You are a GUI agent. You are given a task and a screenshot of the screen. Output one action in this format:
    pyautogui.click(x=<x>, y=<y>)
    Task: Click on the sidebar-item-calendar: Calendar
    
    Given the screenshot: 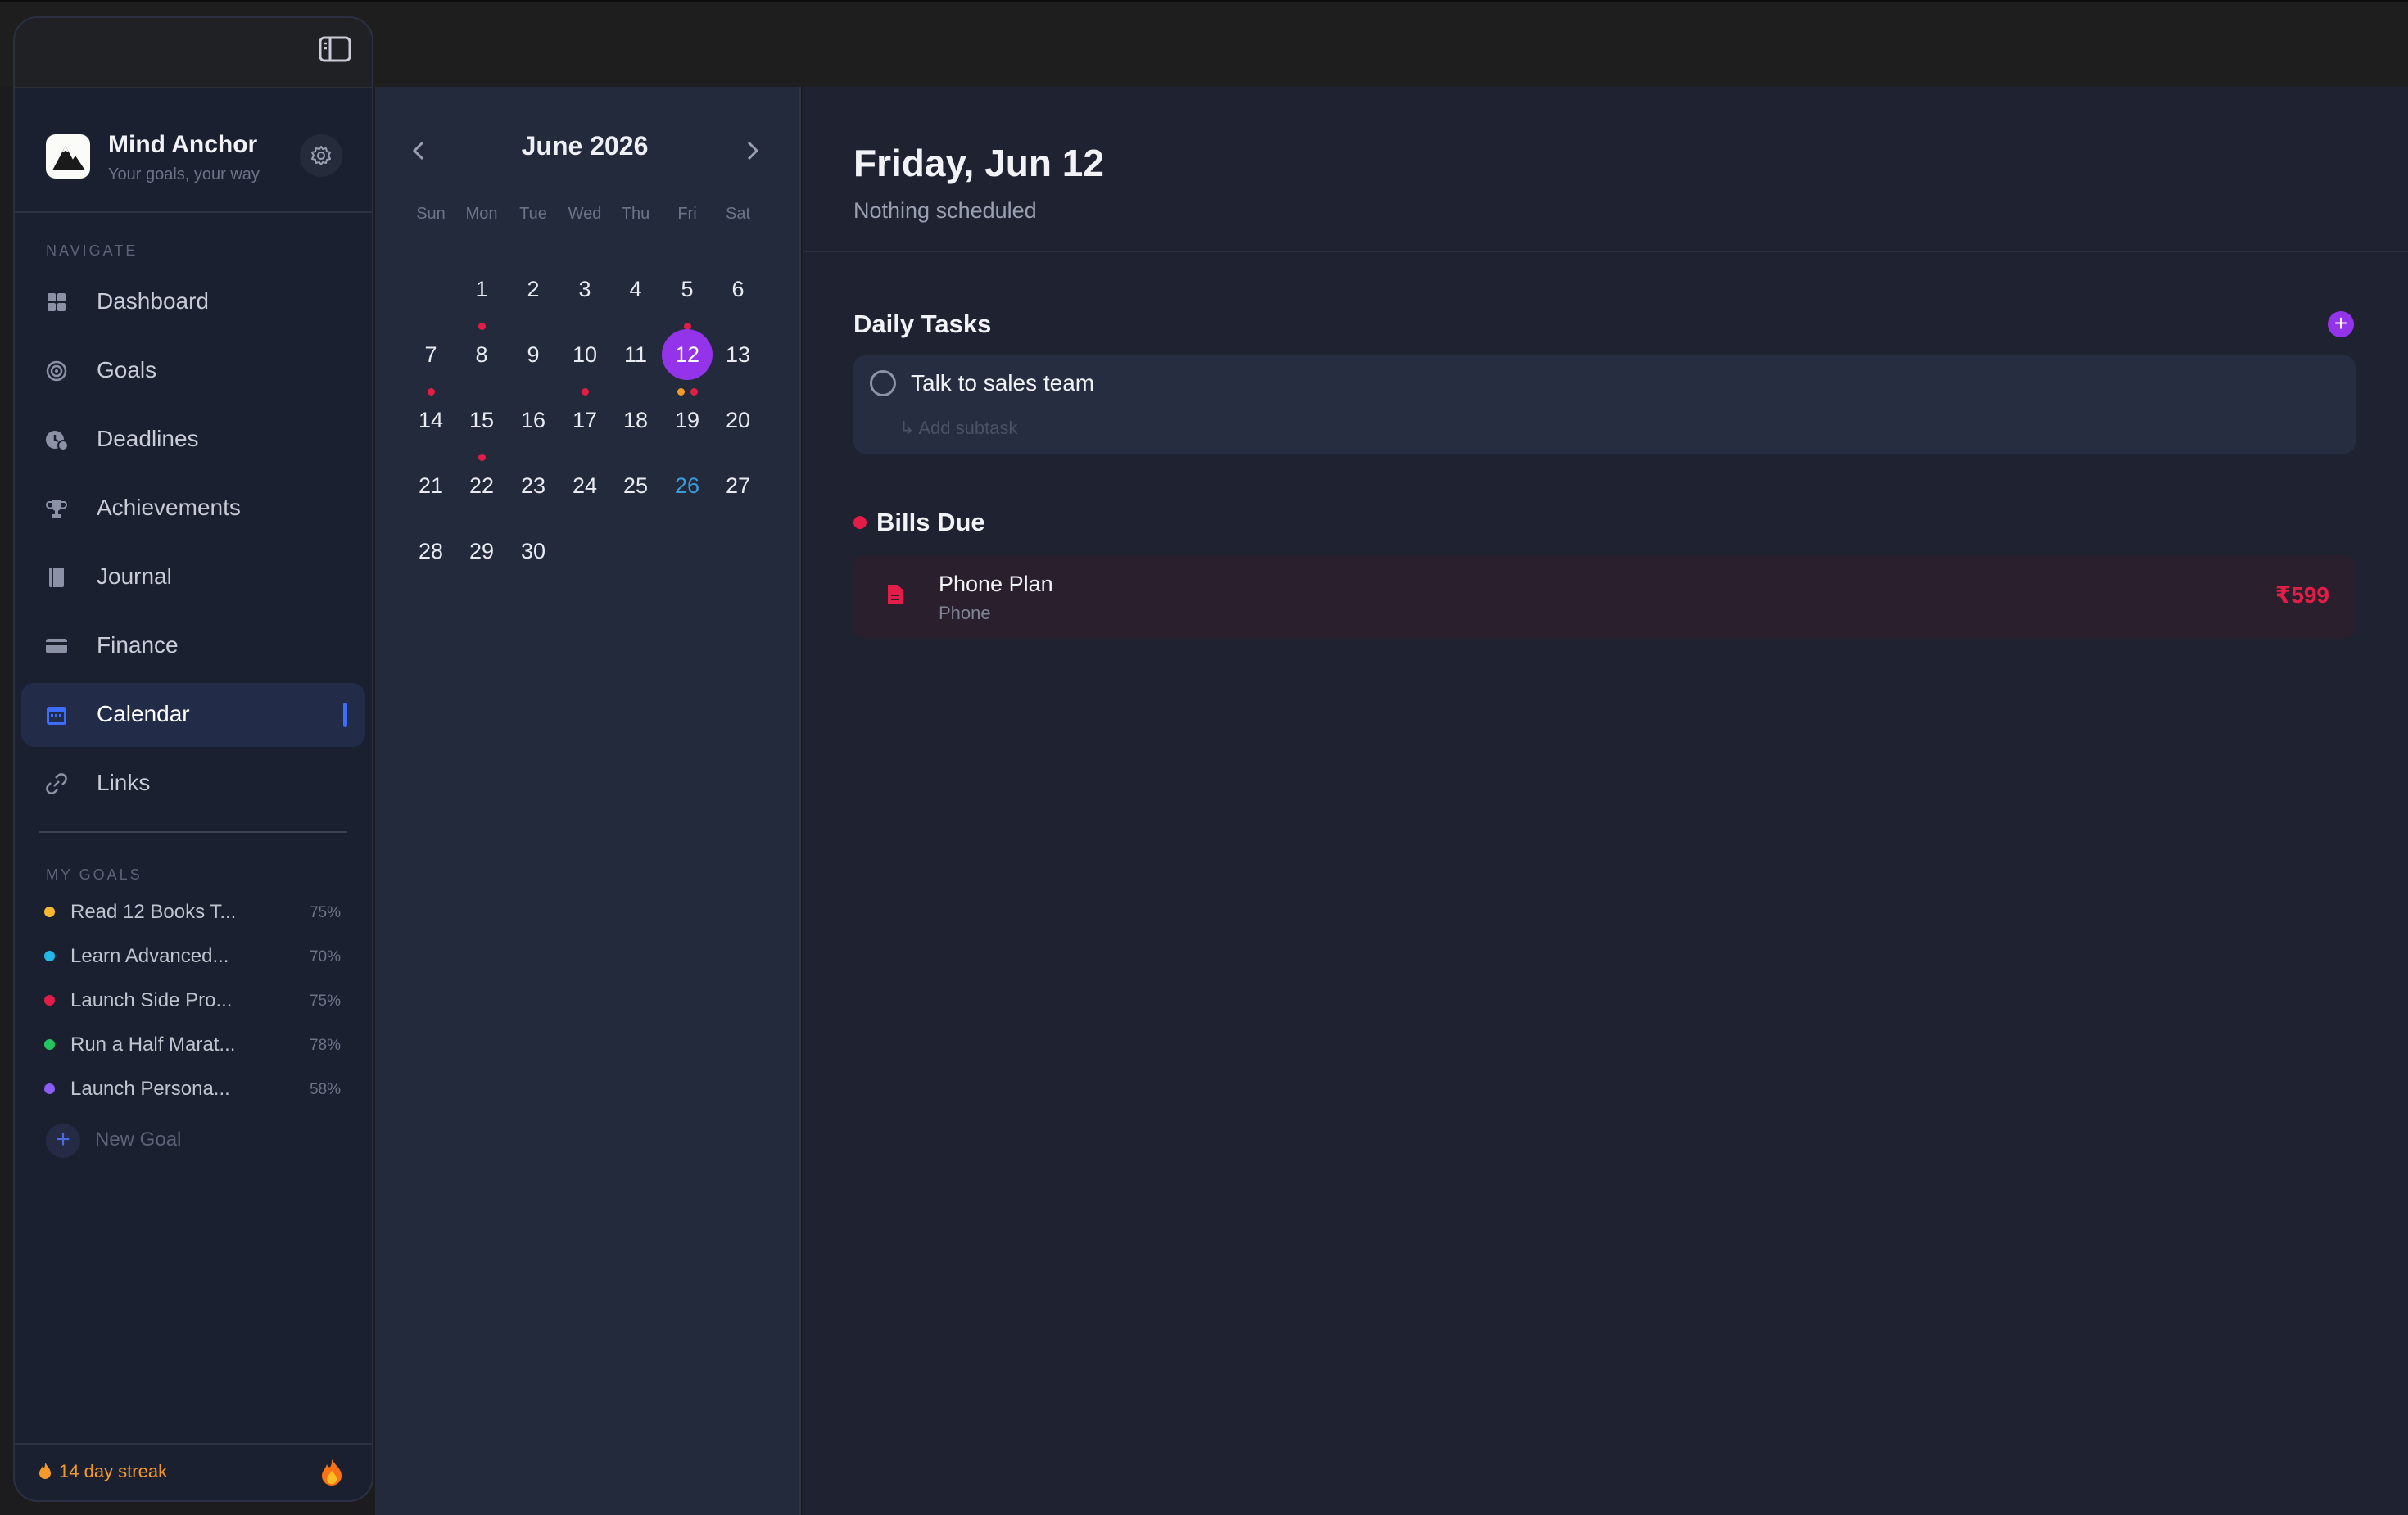 What is the action you would take?
    pyautogui.click(x=193, y=715)
    